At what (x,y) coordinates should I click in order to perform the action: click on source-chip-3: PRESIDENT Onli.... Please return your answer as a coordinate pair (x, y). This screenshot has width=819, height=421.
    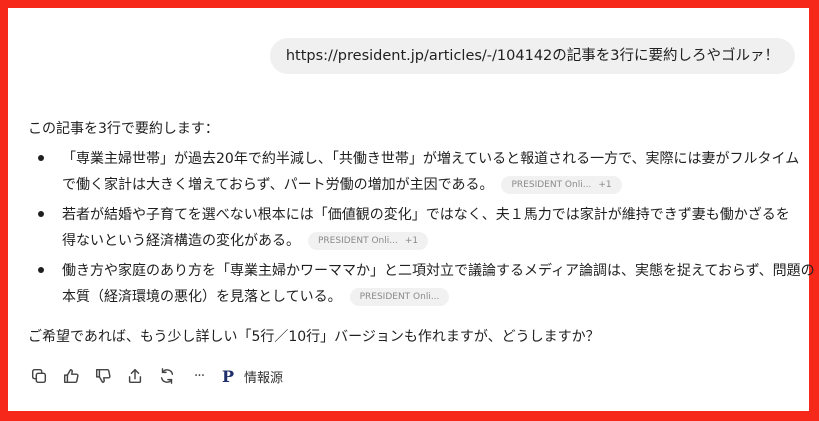
    Looking at the image, I should click on (399, 297).